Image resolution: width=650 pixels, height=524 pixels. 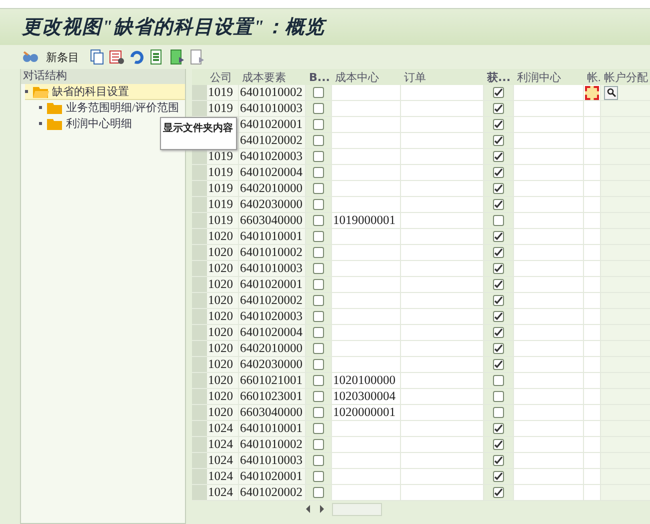 What do you see at coordinates (199, 157) in the screenshot?
I see `row-selector` at bounding box center [199, 157].